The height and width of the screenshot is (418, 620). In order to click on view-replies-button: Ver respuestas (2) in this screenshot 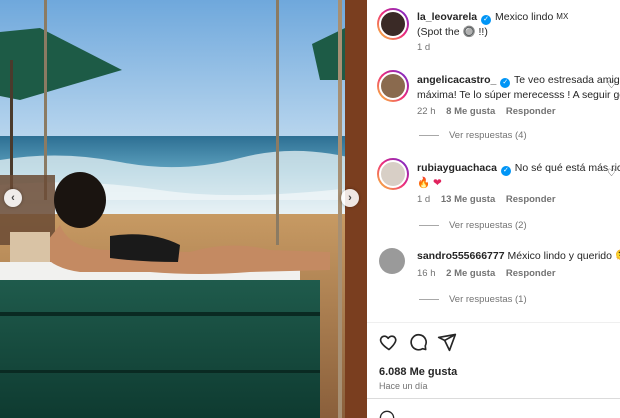, I will do `click(473, 225)`.